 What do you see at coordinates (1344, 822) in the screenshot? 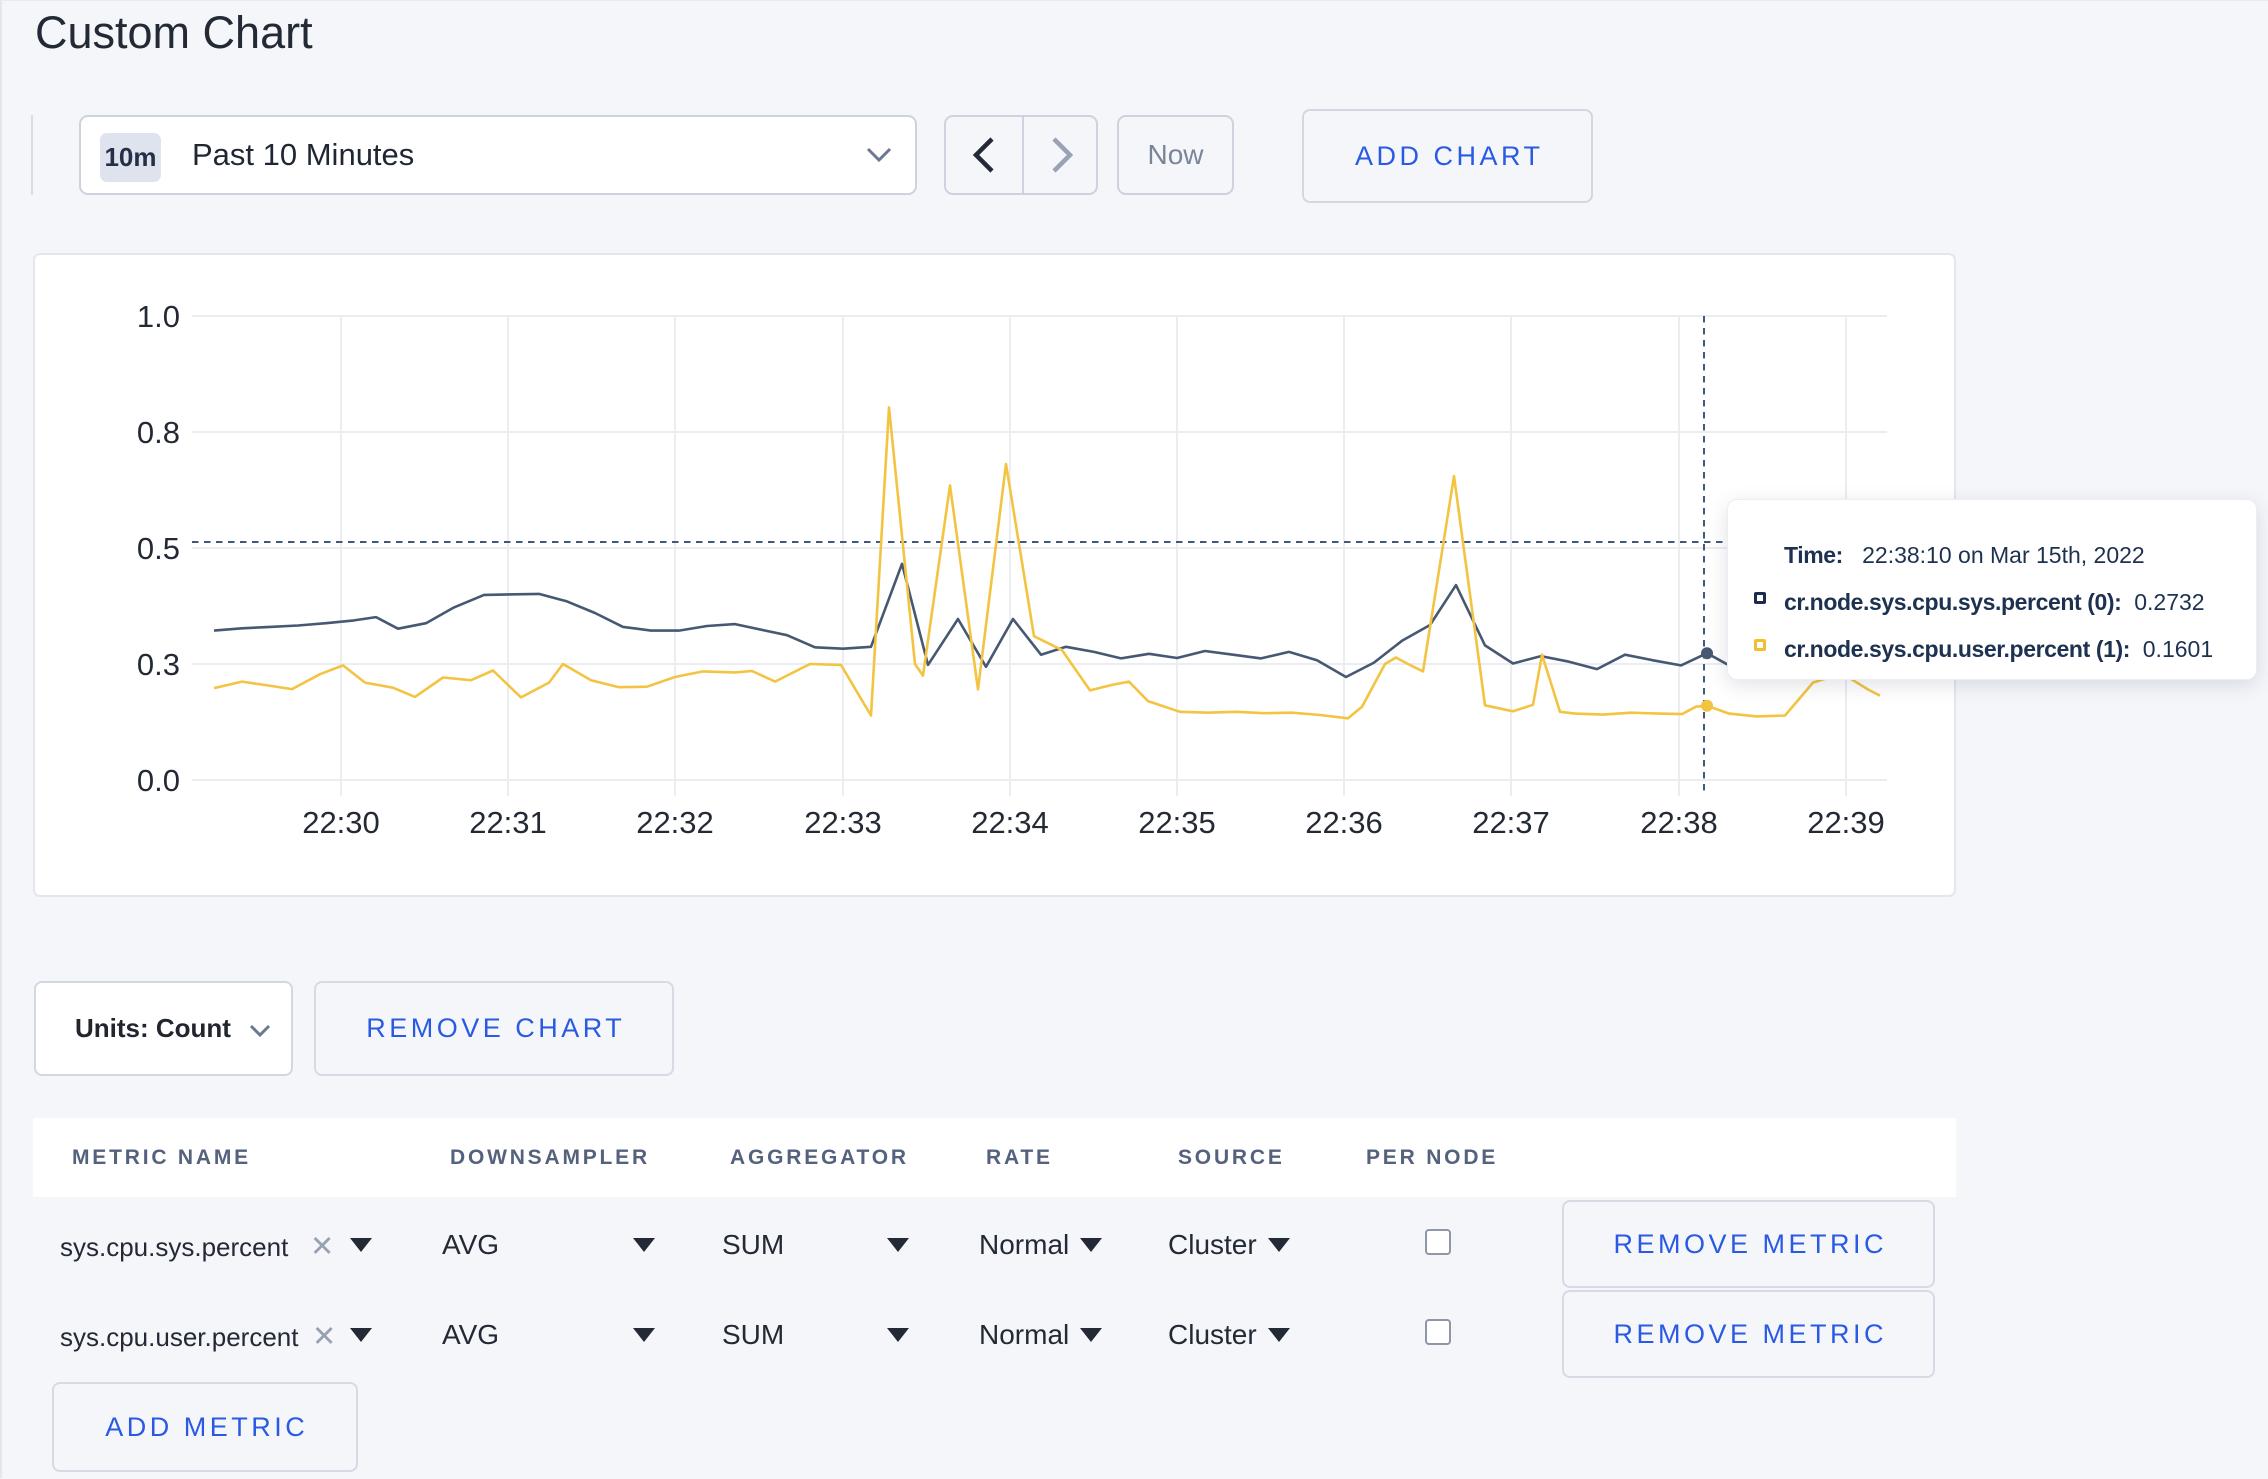
I see `svg-text: 22:36` at bounding box center [1344, 822].